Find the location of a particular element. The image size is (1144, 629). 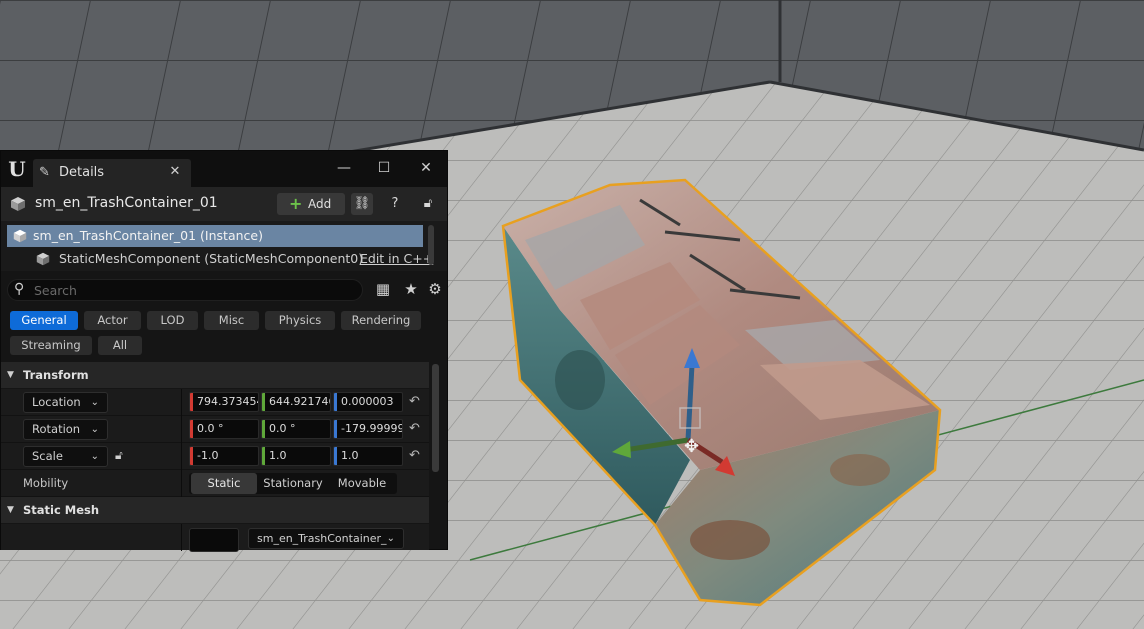

close-window-button: ✕ is located at coordinates (426, 168).